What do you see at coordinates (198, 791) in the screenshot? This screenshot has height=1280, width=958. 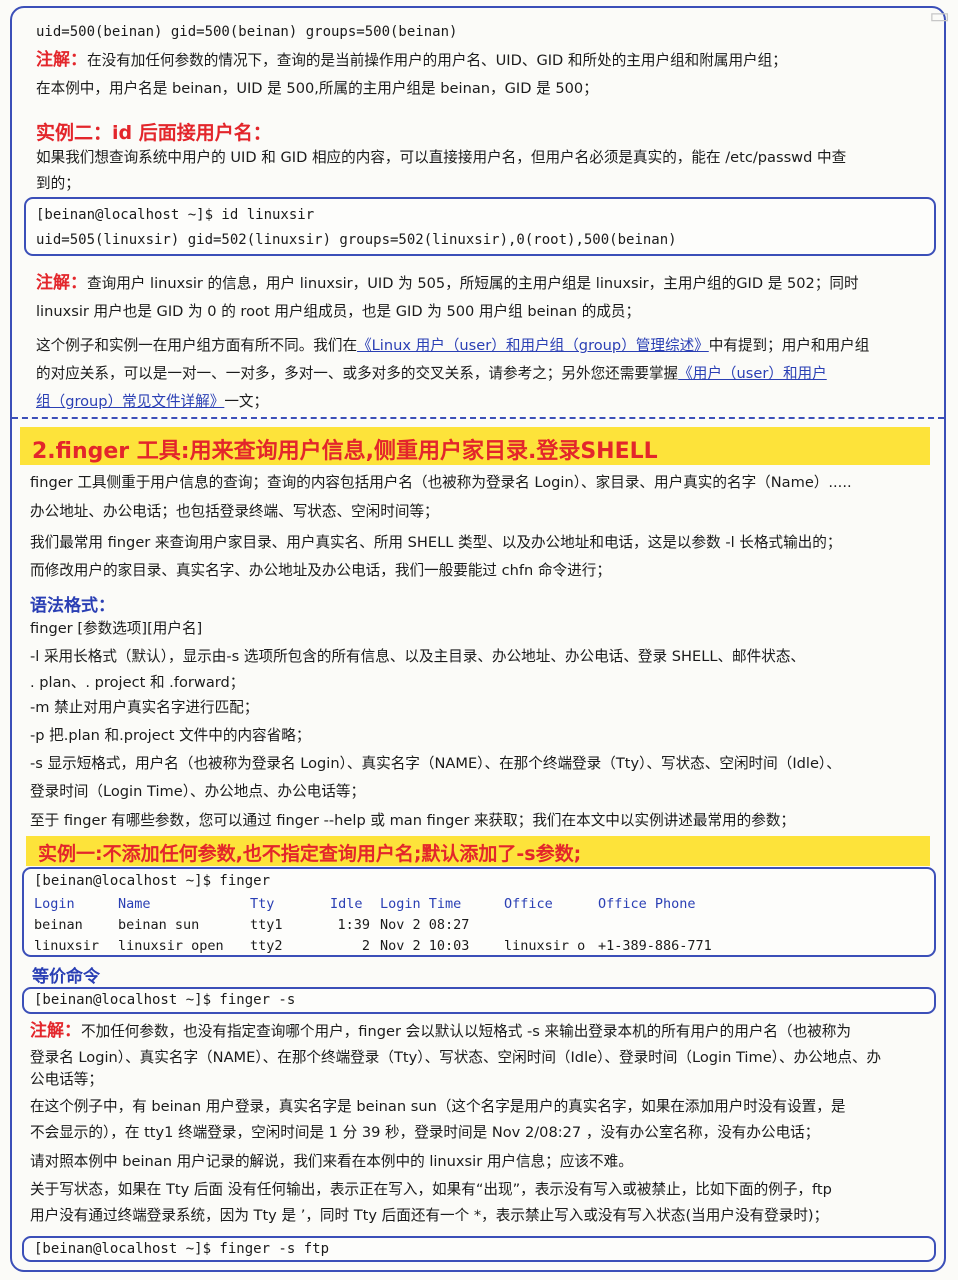 I see `option-s-cont: 登录时间（Login Time）、办公地点、办公电话等；` at bounding box center [198, 791].